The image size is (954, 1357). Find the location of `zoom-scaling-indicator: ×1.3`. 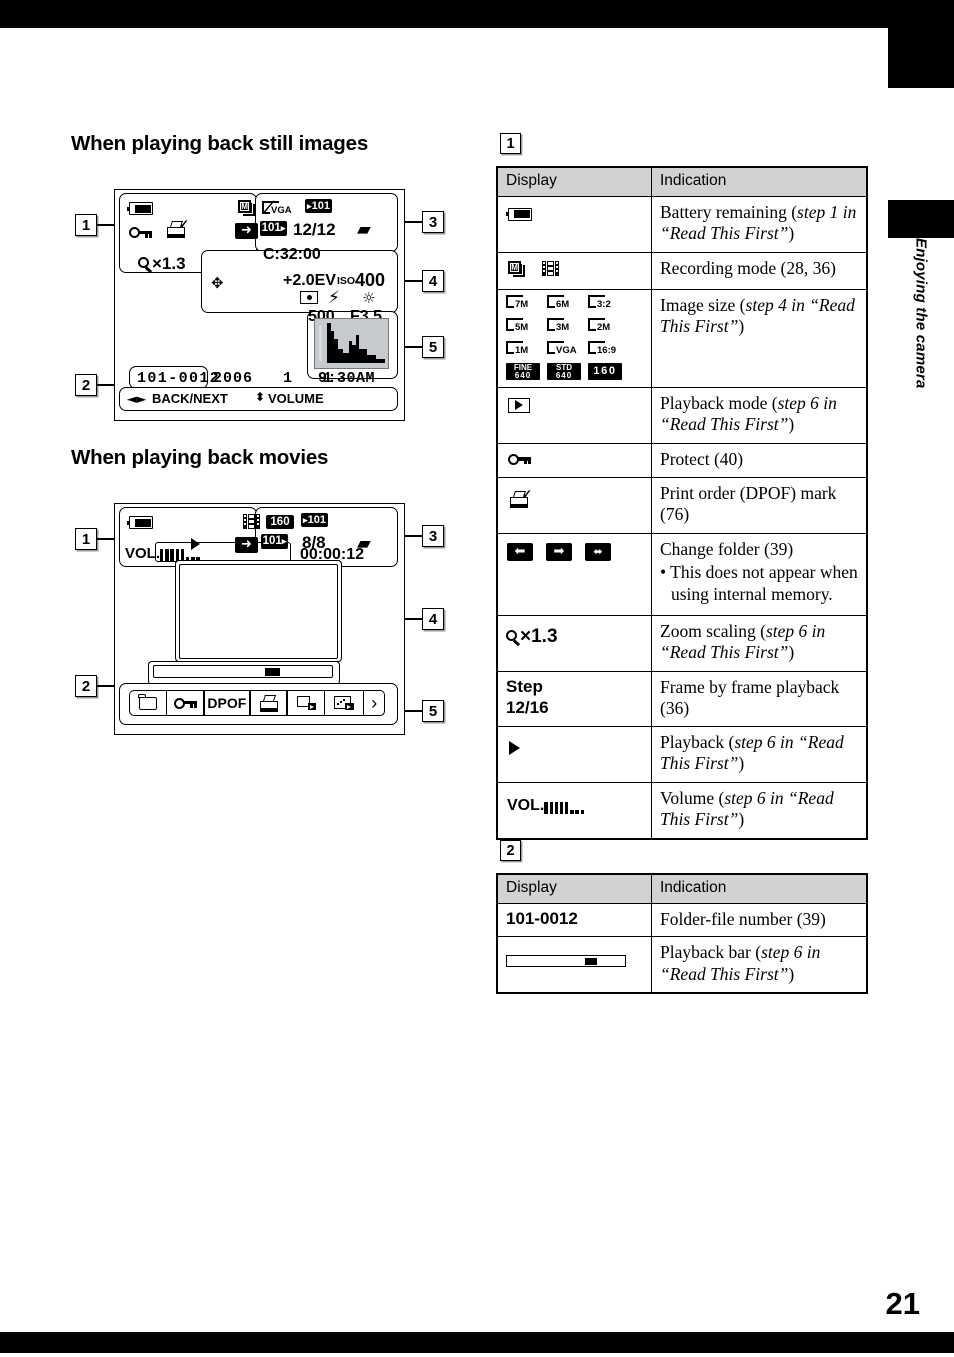

zoom-scaling-indicator: ×1.3 is located at coordinates (162, 264).